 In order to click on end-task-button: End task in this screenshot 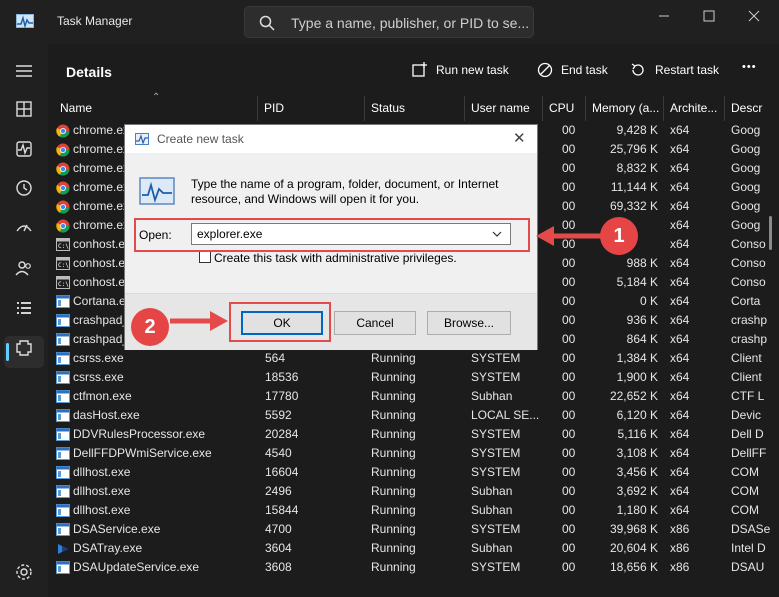, I will do `click(573, 71)`.